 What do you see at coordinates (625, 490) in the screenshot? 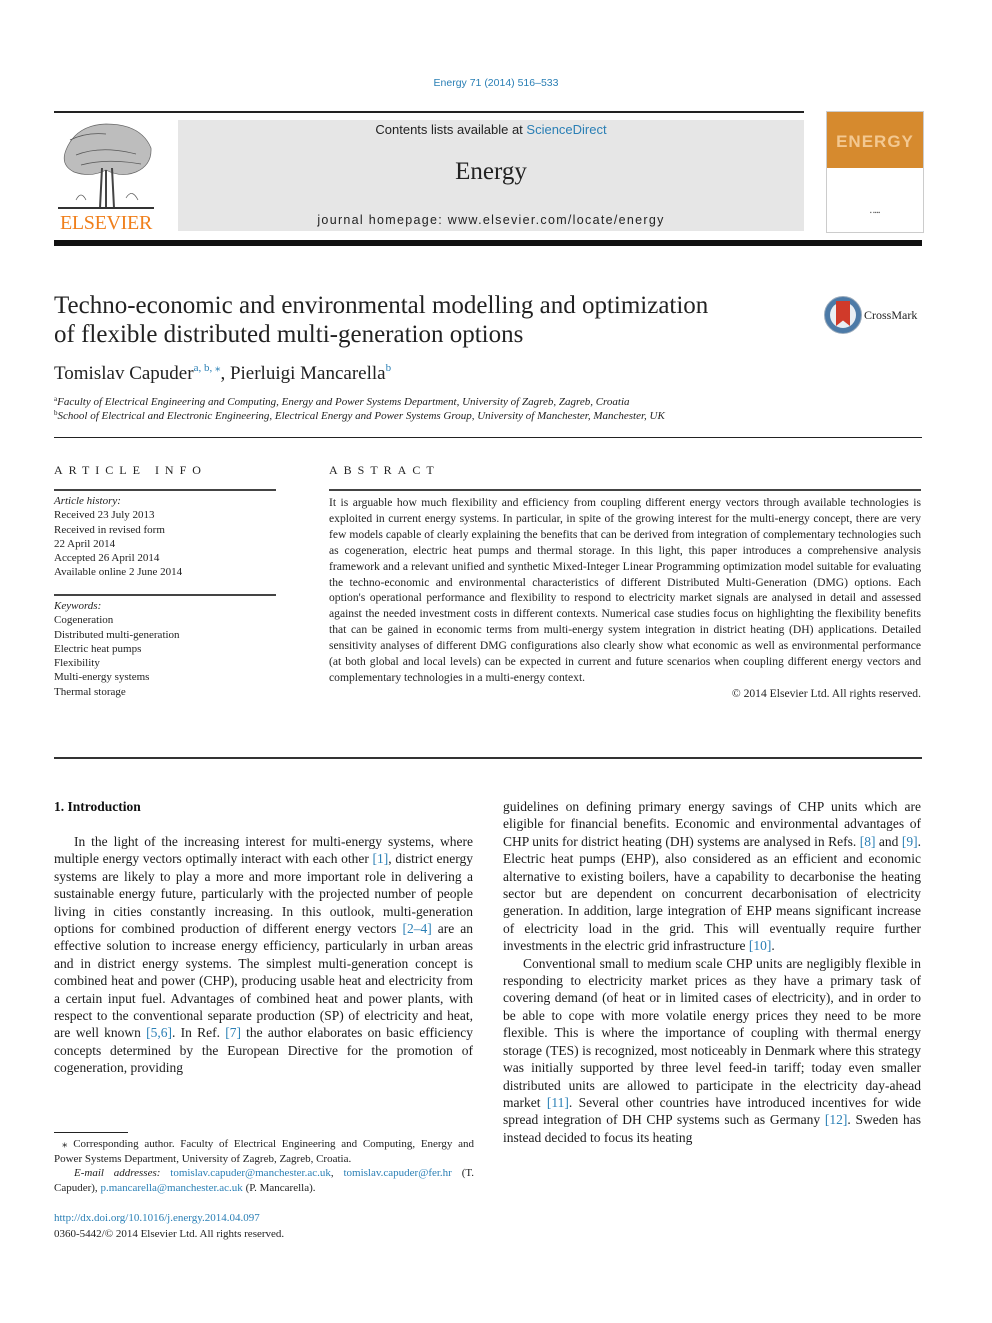
I see `abstract-rule` at bounding box center [625, 490].